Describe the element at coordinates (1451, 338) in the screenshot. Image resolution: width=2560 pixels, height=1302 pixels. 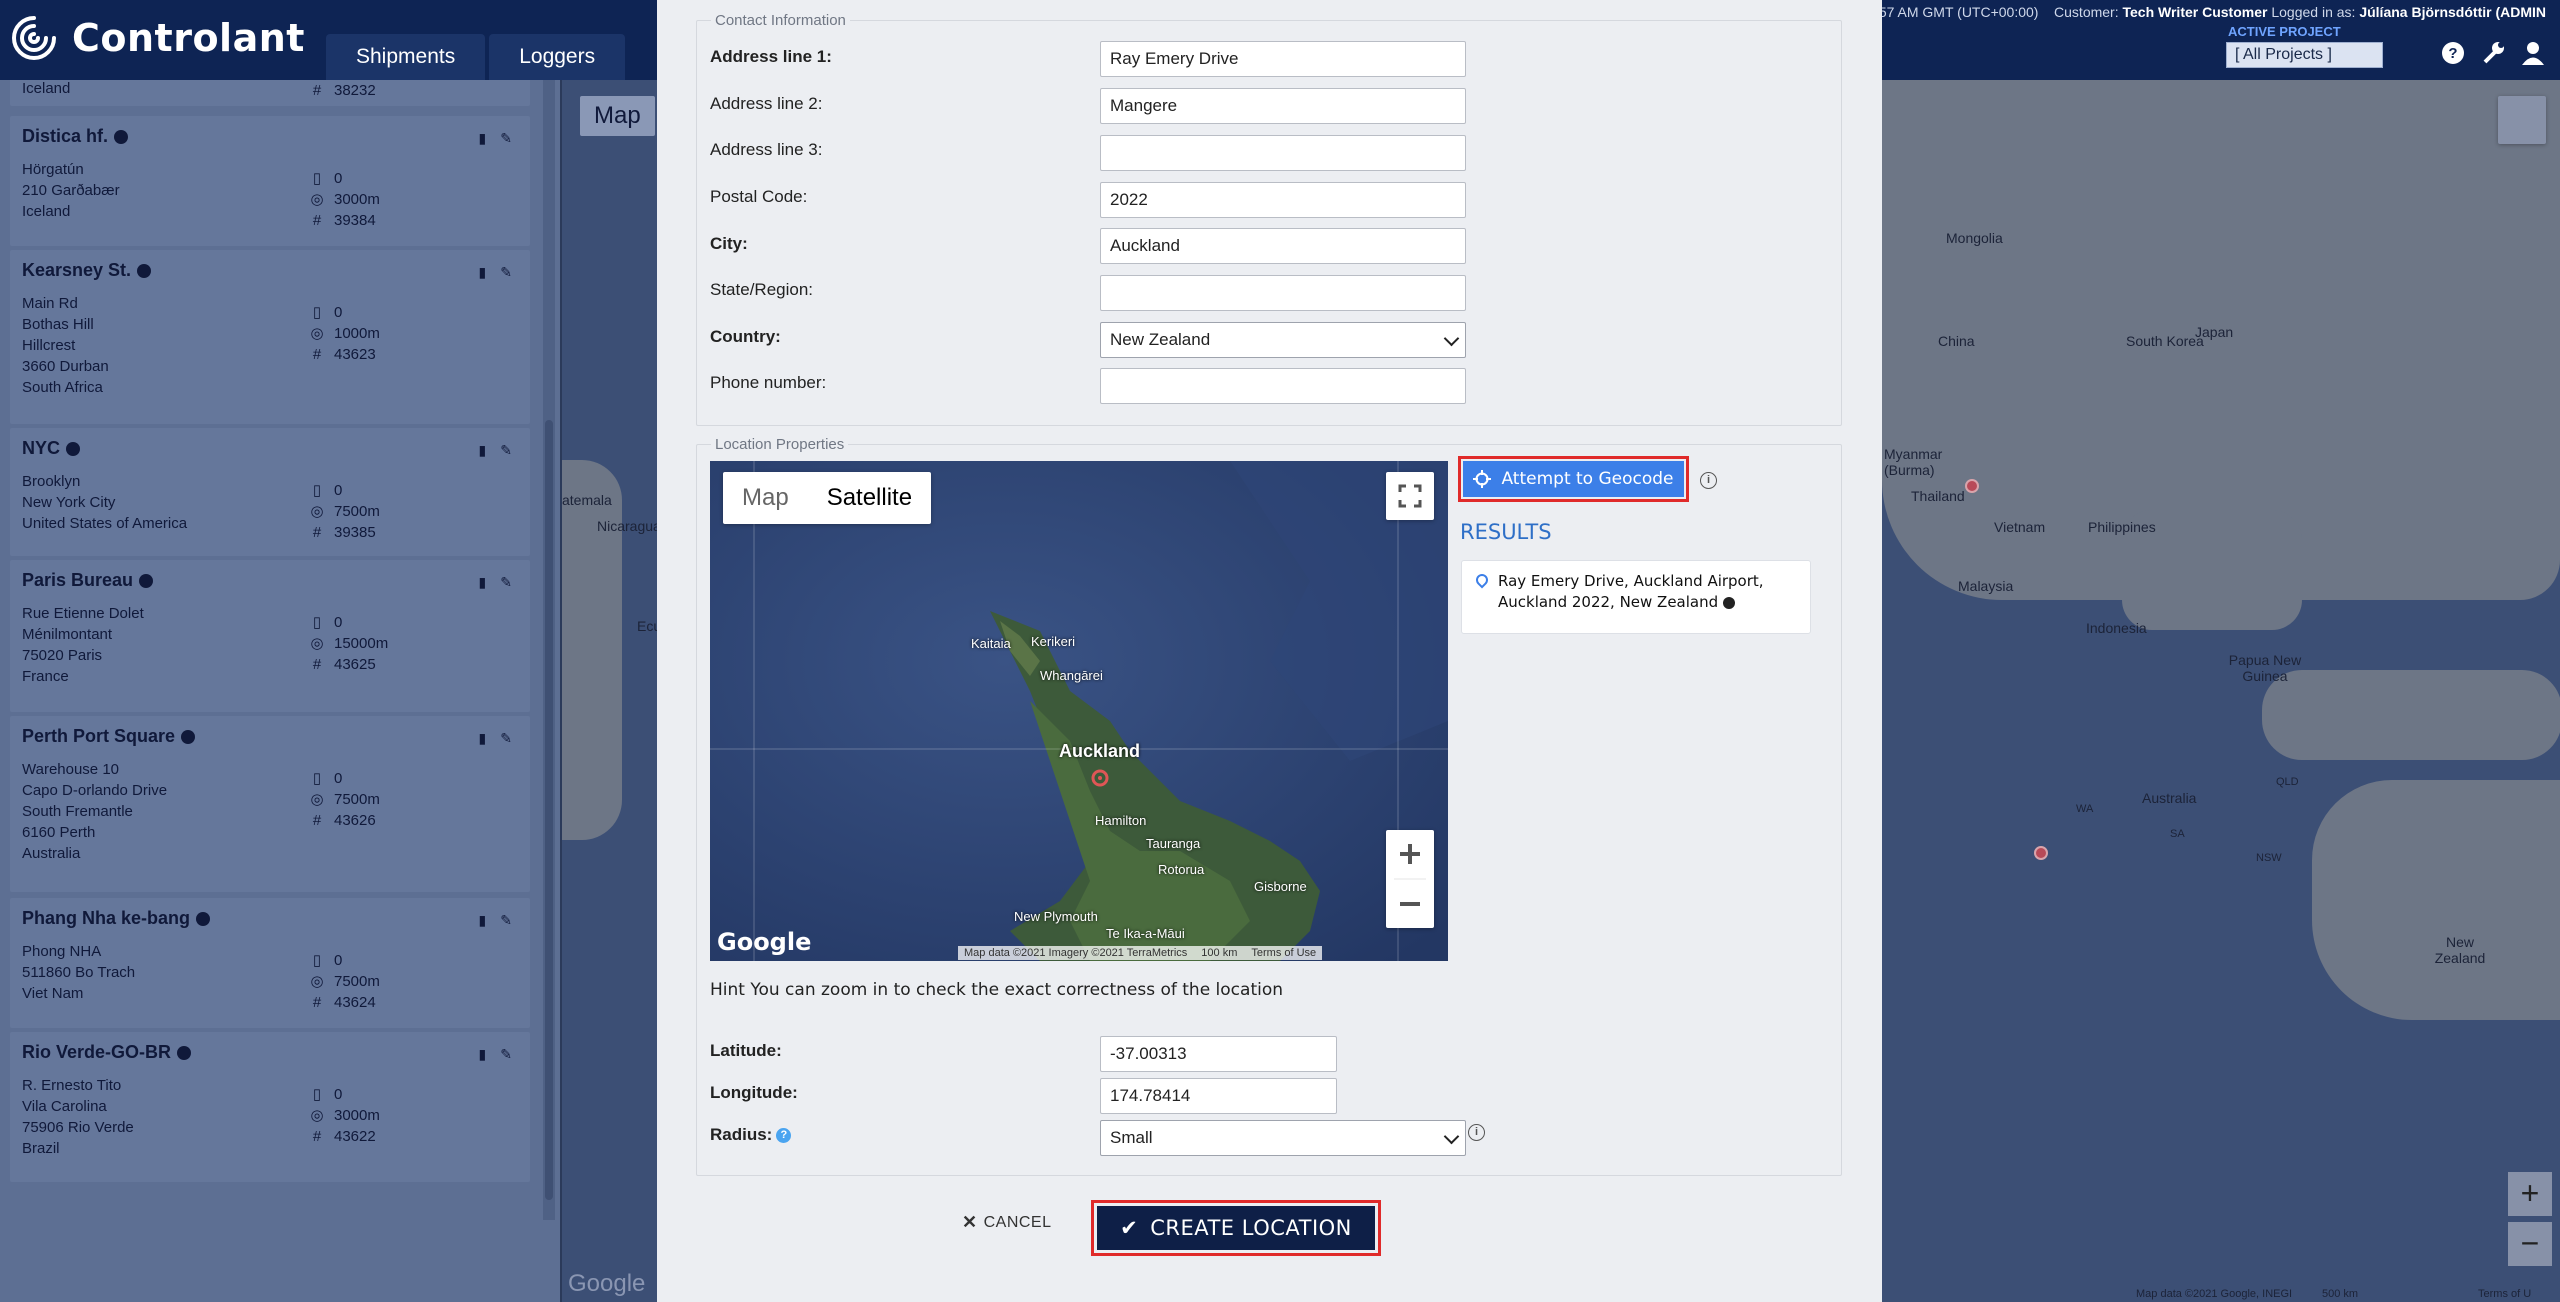
I see `chevron-down-icon` at that location.